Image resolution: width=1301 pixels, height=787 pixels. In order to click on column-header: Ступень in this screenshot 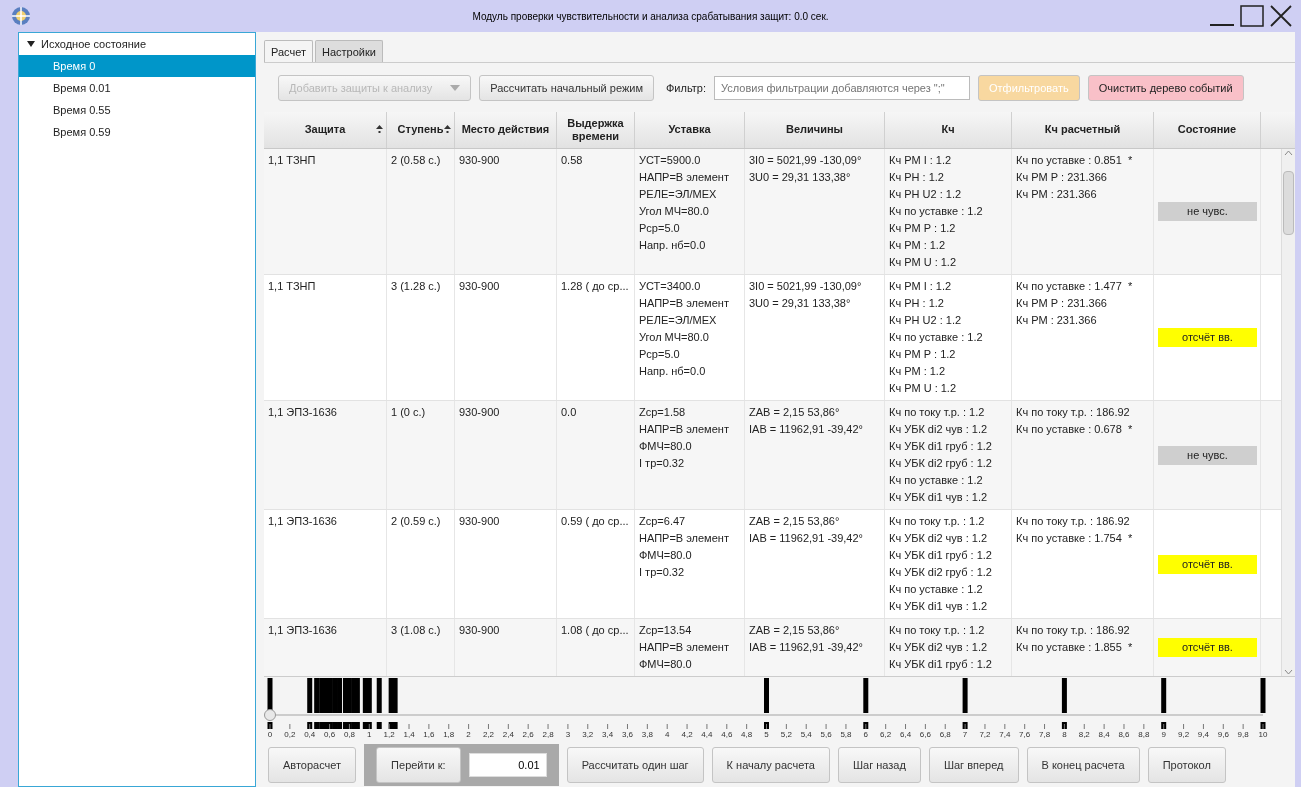, I will do `click(421, 130)`.